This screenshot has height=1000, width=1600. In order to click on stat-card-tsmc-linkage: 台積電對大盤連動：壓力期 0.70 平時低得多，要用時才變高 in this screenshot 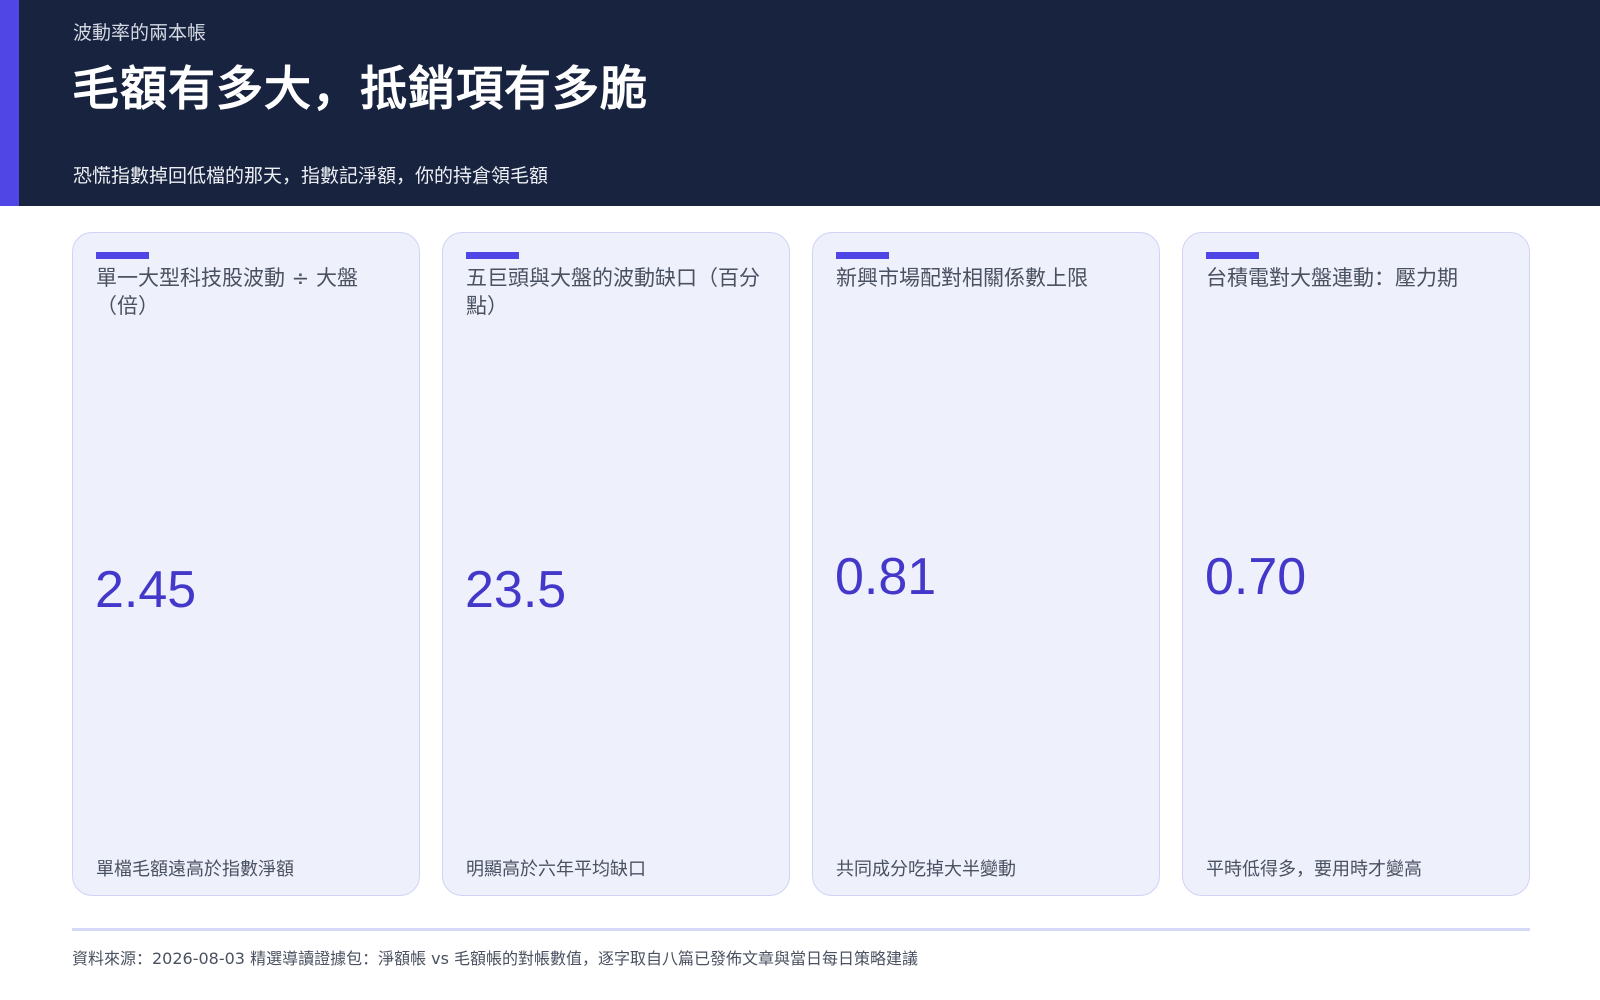, I will do `click(1356, 564)`.